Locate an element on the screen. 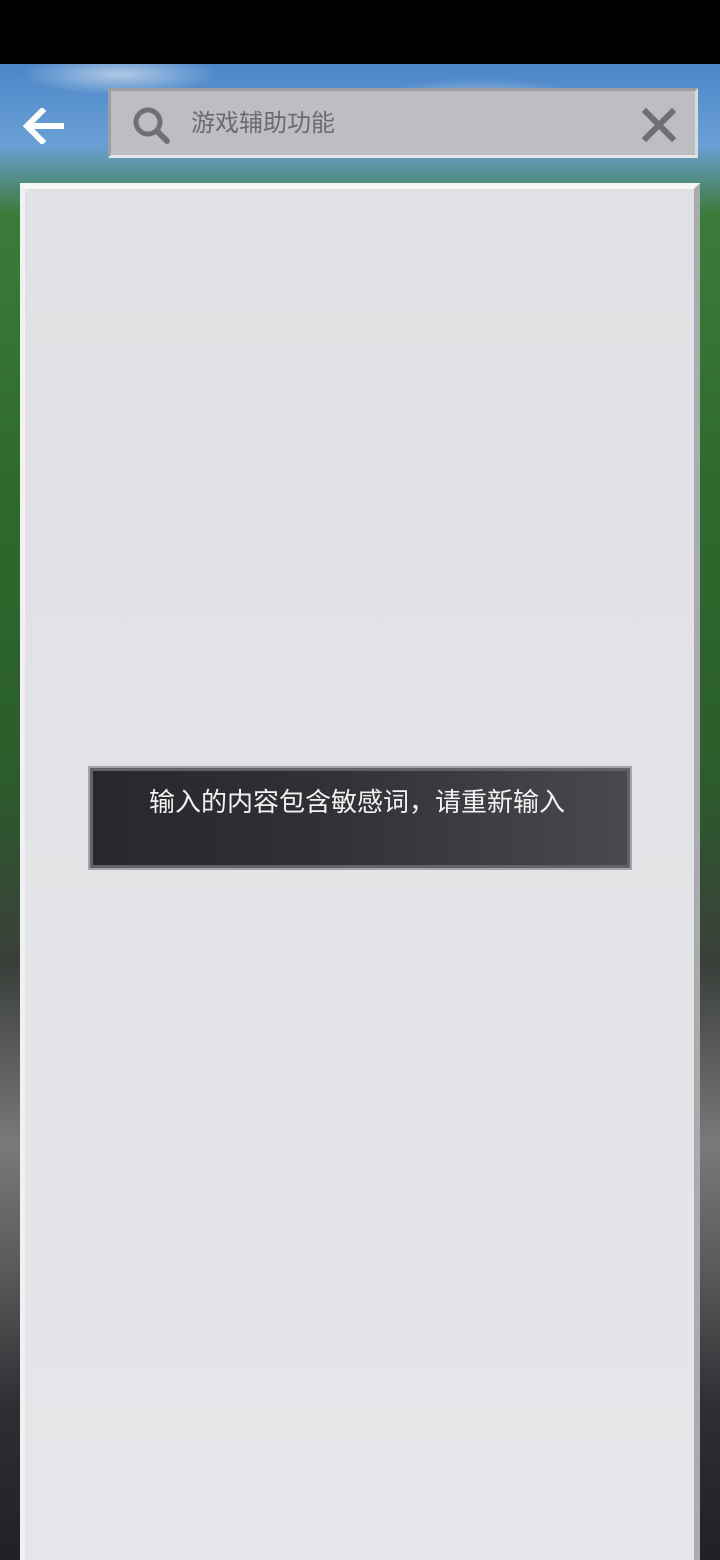 The height and width of the screenshot is (1560, 720). close-icon is located at coordinates (659, 125).